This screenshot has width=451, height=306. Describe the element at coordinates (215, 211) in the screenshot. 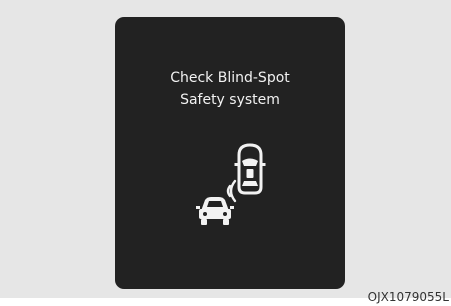

I see `front-car-icon` at that location.